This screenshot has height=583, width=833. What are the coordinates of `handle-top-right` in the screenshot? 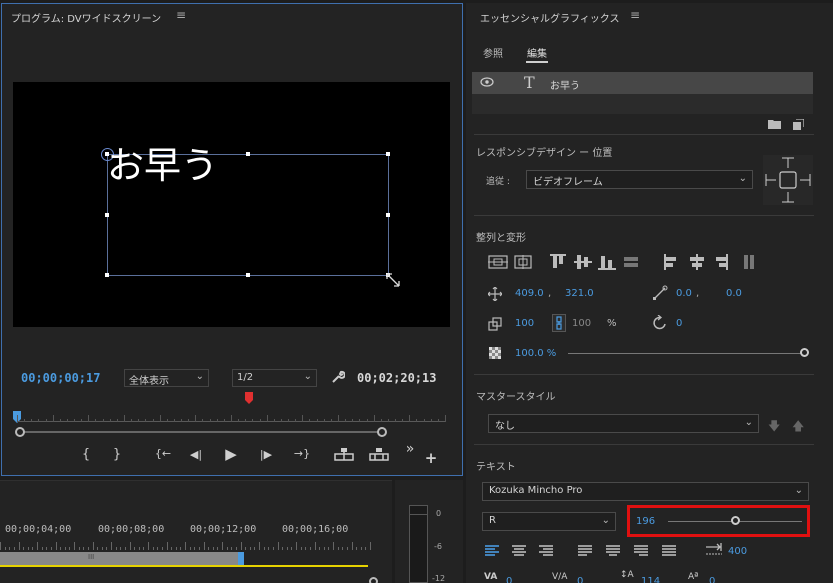 It's located at (388, 154).